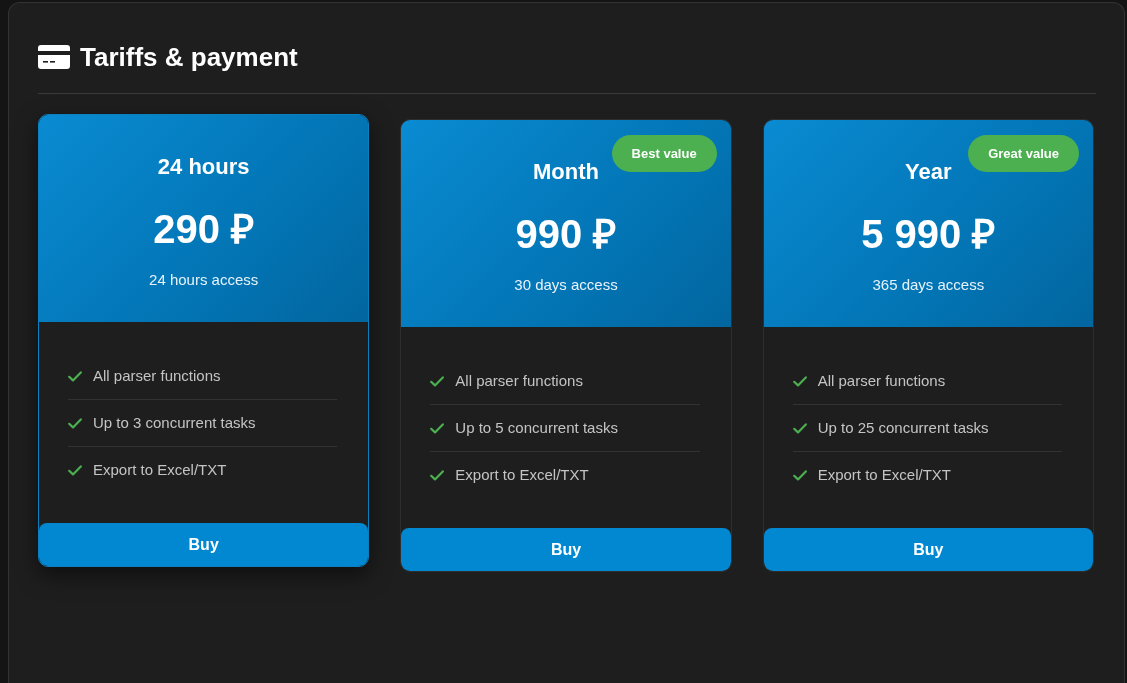  What do you see at coordinates (203, 167) in the screenshot?
I see `plan-name: 24 hours` at bounding box center [203, 167].